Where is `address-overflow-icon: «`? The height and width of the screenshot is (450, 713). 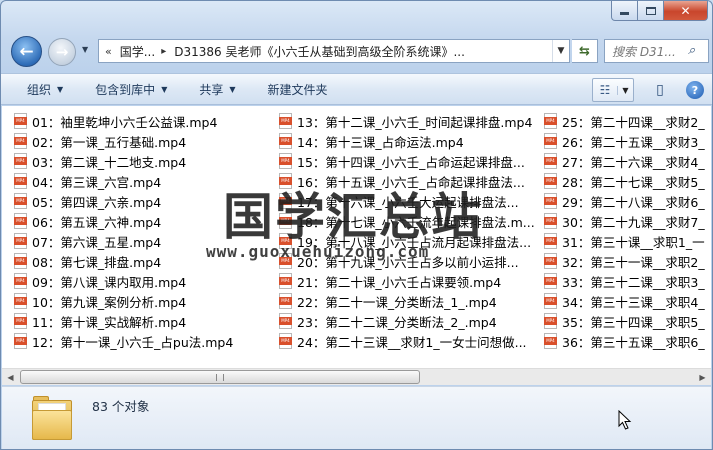 address-overflow-icon: « is located at coordinates (108, 51).